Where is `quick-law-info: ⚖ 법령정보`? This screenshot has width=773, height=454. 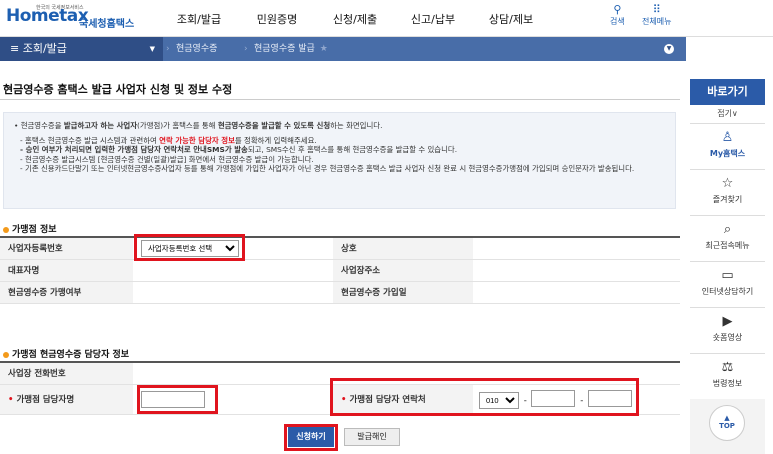
quick-law-info: ⚖ 법령정보 is located at coordinates (727, 376).